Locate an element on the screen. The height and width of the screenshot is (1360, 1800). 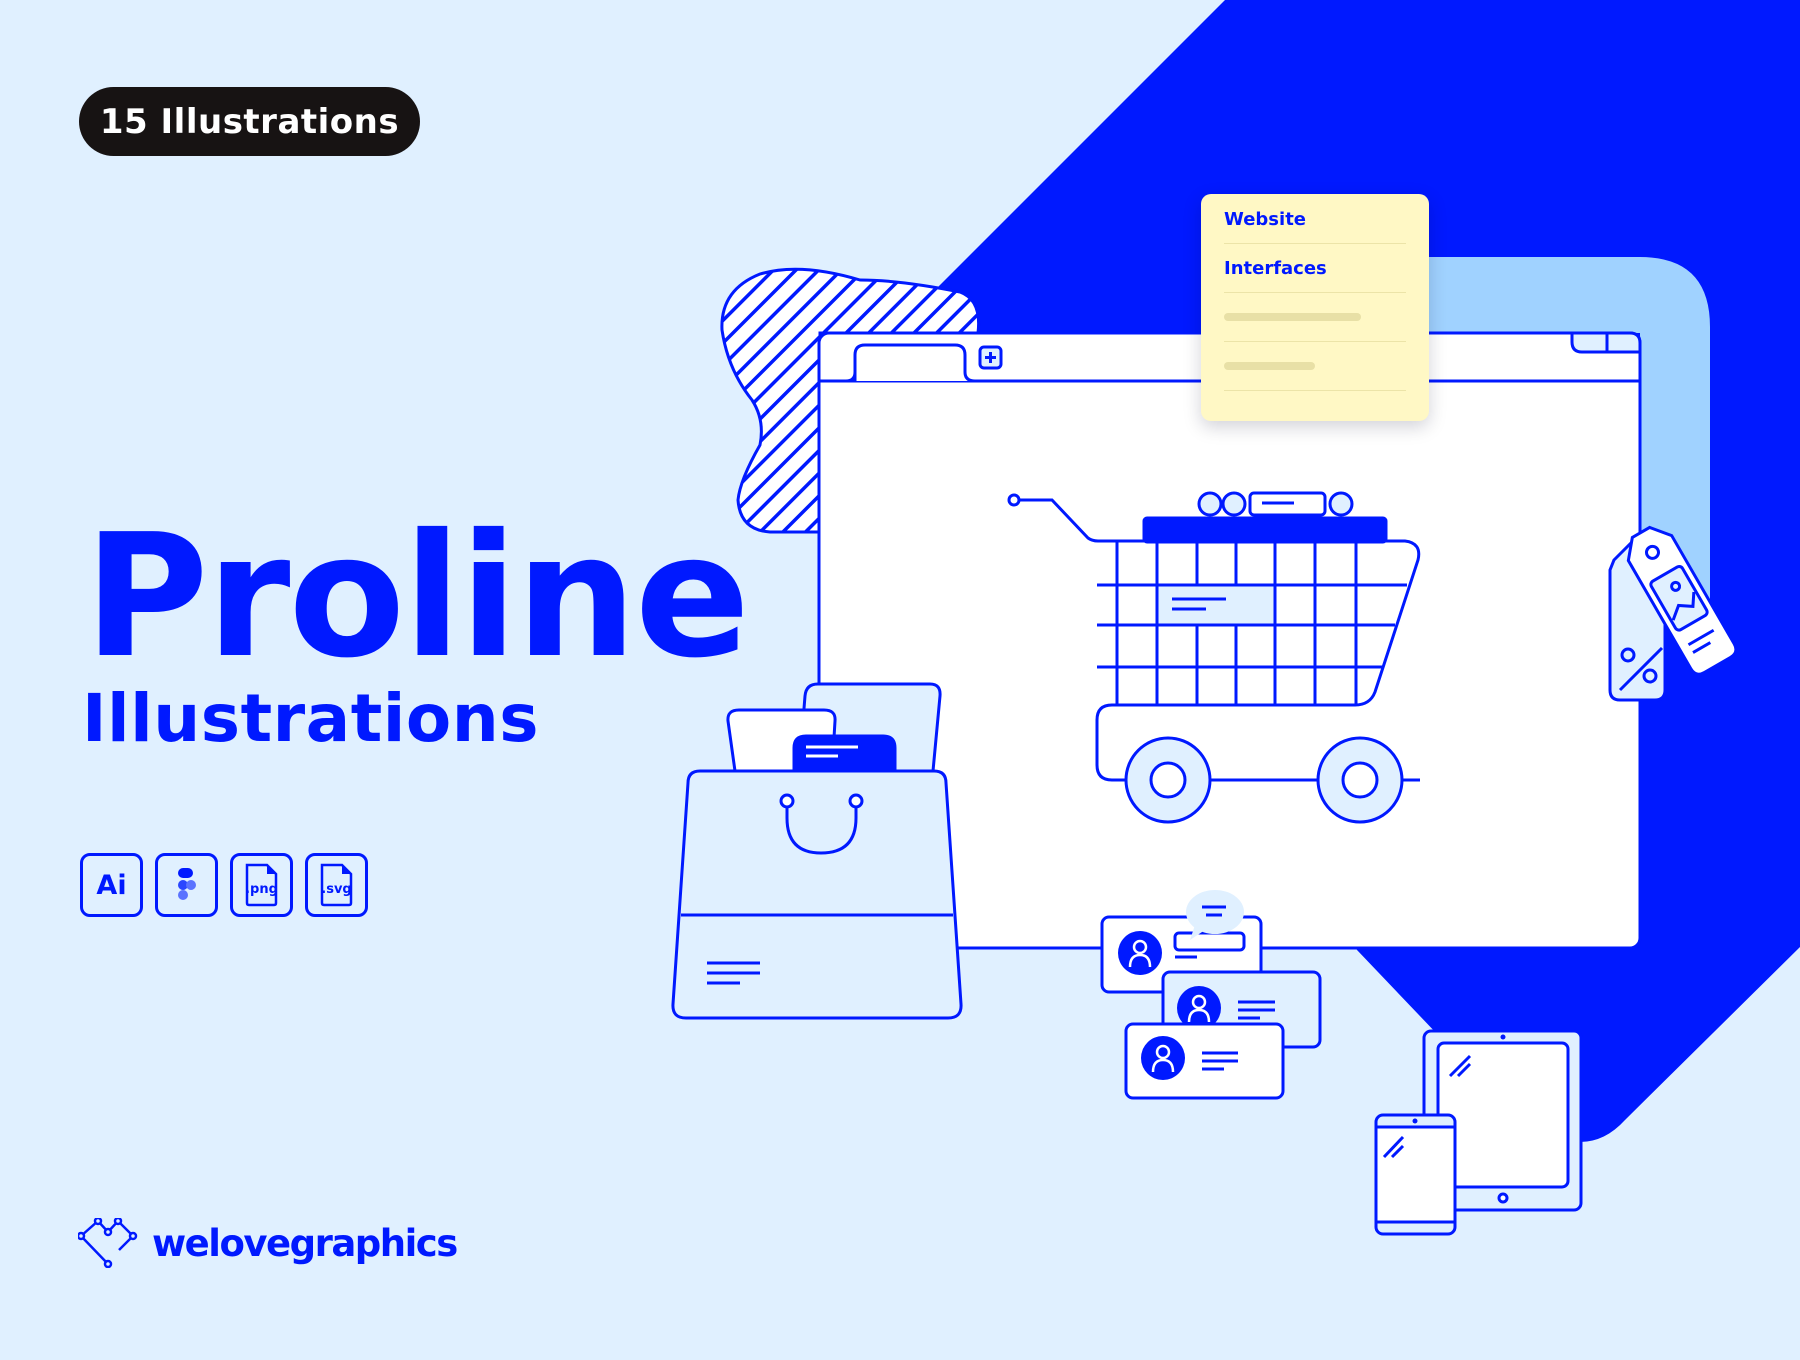
format-label-ai: Ai is located at coordinates (111, 885).